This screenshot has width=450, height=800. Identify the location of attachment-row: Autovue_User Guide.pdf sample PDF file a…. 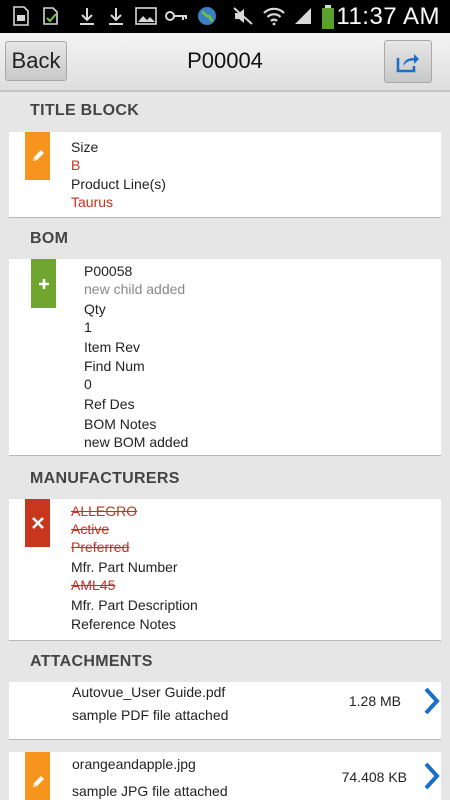
(225, 711).